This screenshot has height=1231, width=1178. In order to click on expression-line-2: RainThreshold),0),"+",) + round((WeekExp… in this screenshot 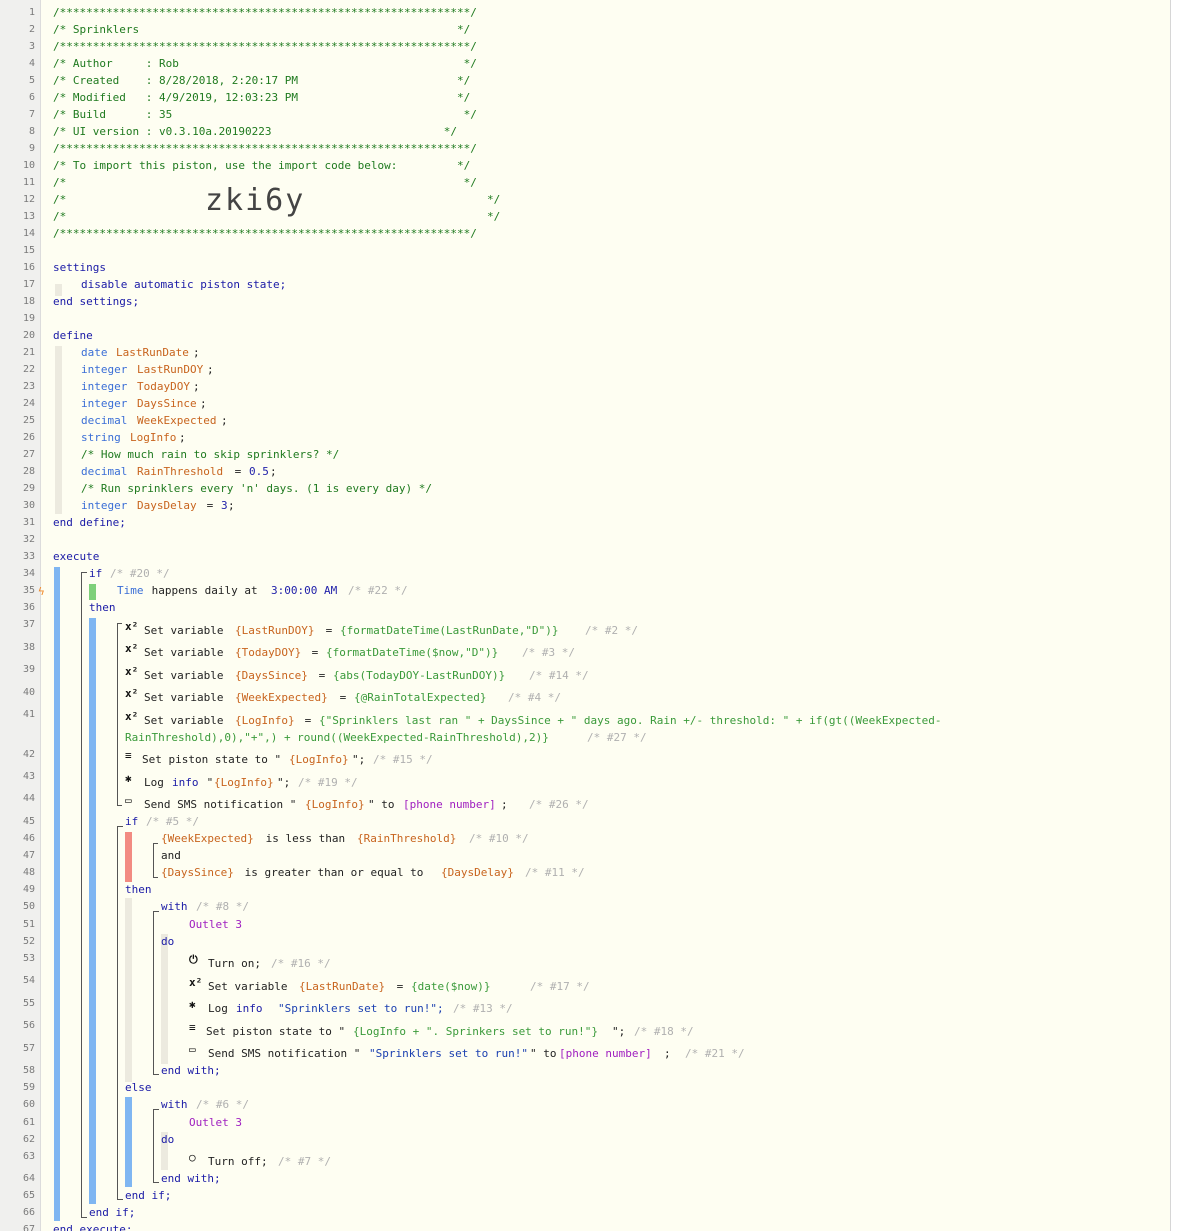, I will do `click(337, 737)`.